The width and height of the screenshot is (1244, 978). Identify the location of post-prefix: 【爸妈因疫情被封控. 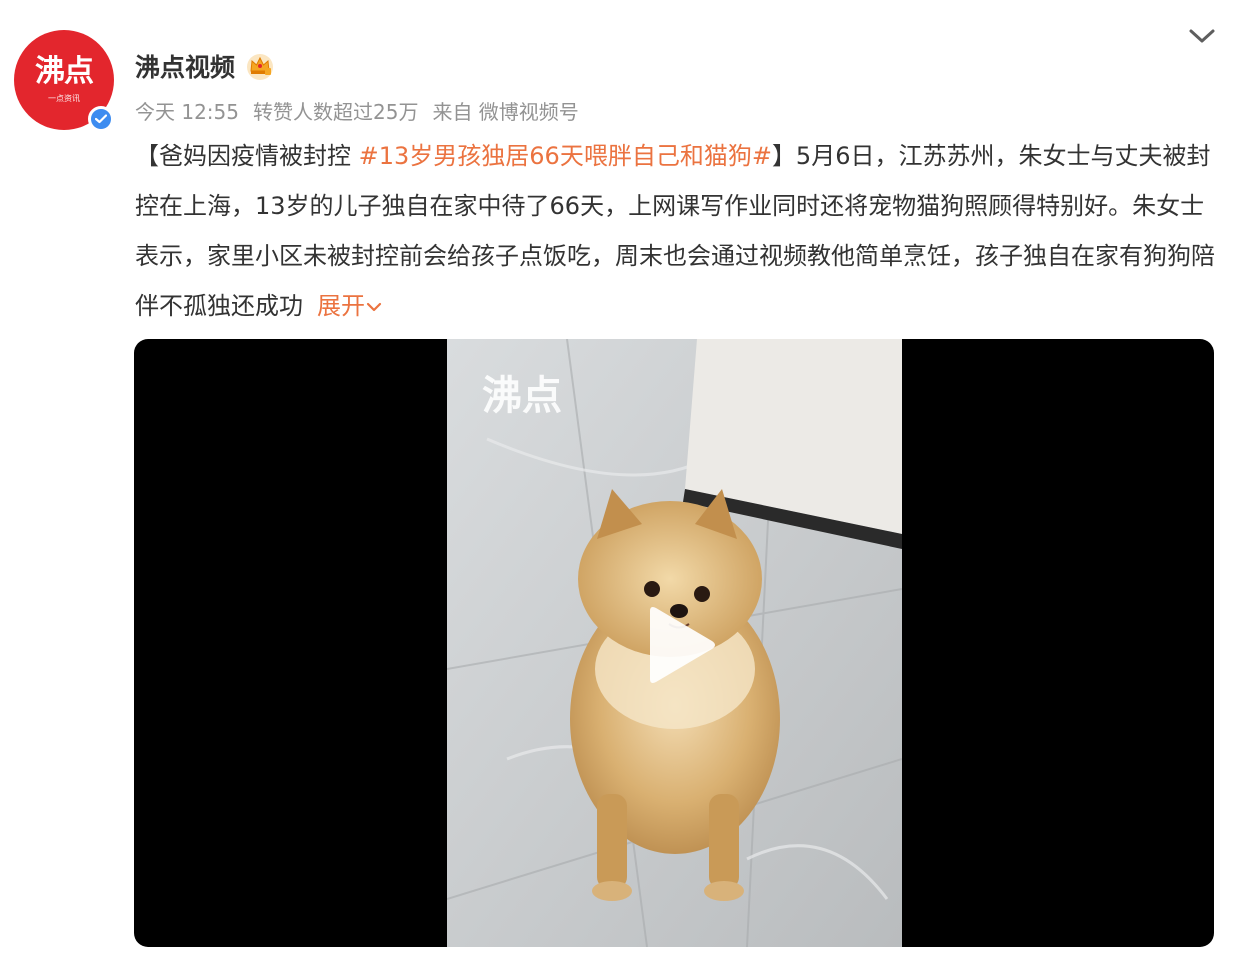
(247, 156).